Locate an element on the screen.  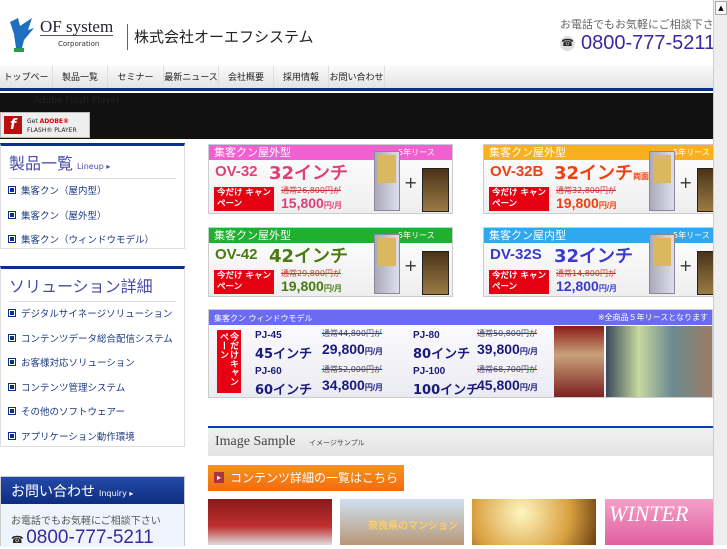
lineup-item: 集客クン（屋内型） is located at coordinates (92, 192).